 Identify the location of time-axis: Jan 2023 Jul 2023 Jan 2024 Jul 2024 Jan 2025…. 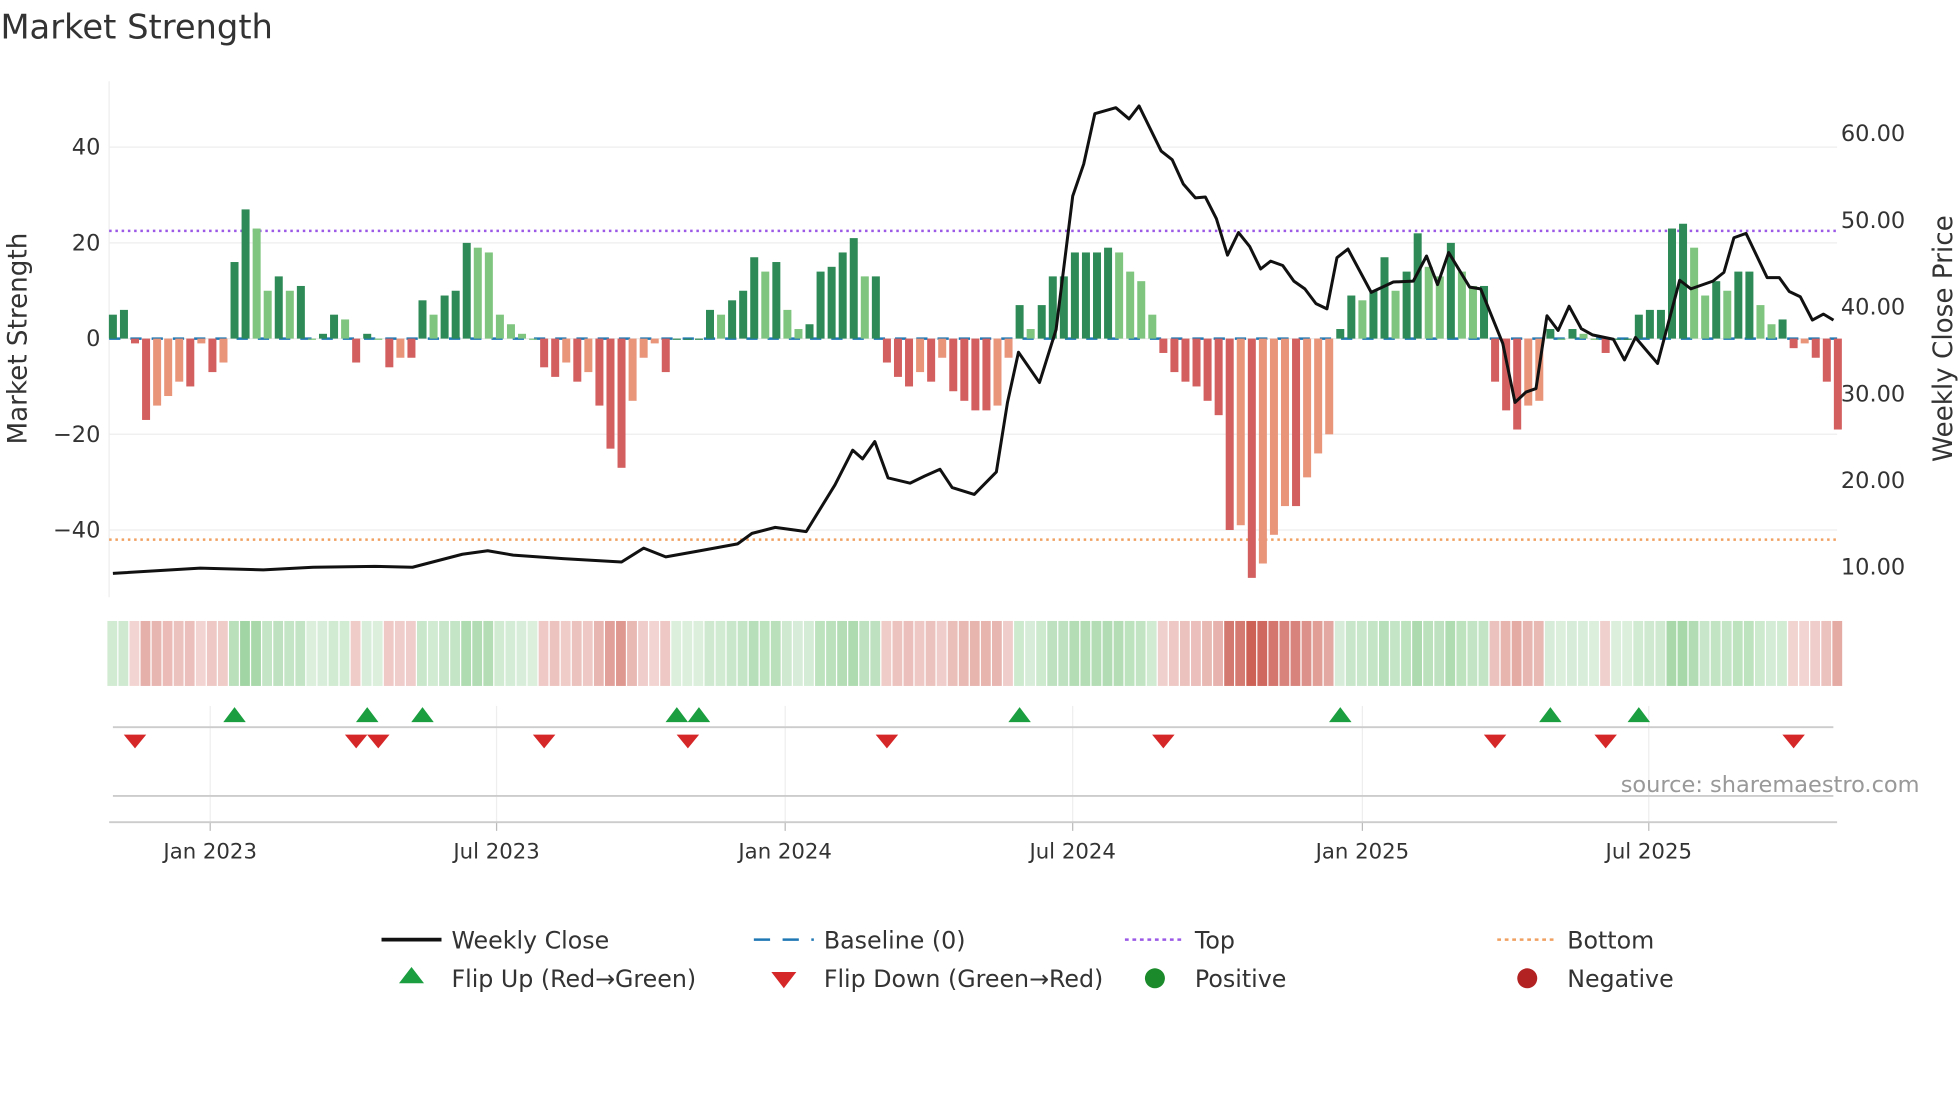
(973, 842).